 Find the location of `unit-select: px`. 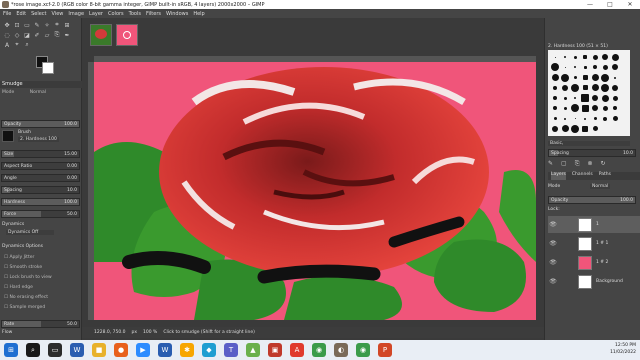

unit-select: px is located at coordinates (135, 332).